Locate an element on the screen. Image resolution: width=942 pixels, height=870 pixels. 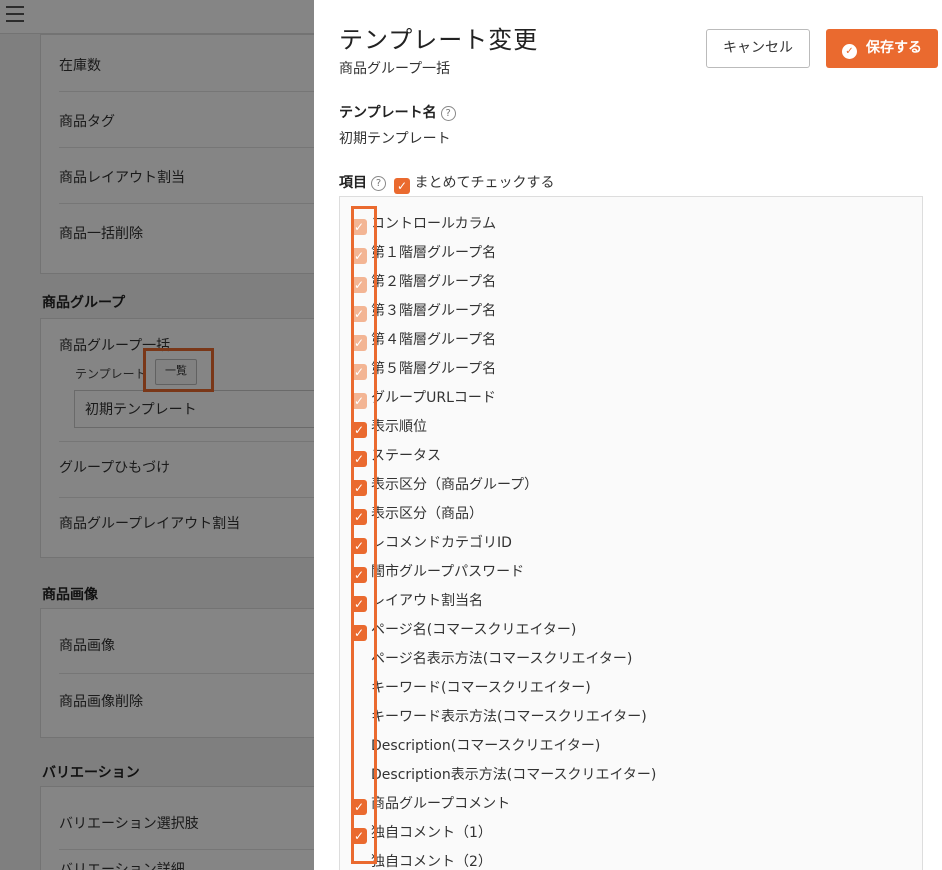
item-label: ページ名(コマースクリエイター) is located at coordinates (474, 630).